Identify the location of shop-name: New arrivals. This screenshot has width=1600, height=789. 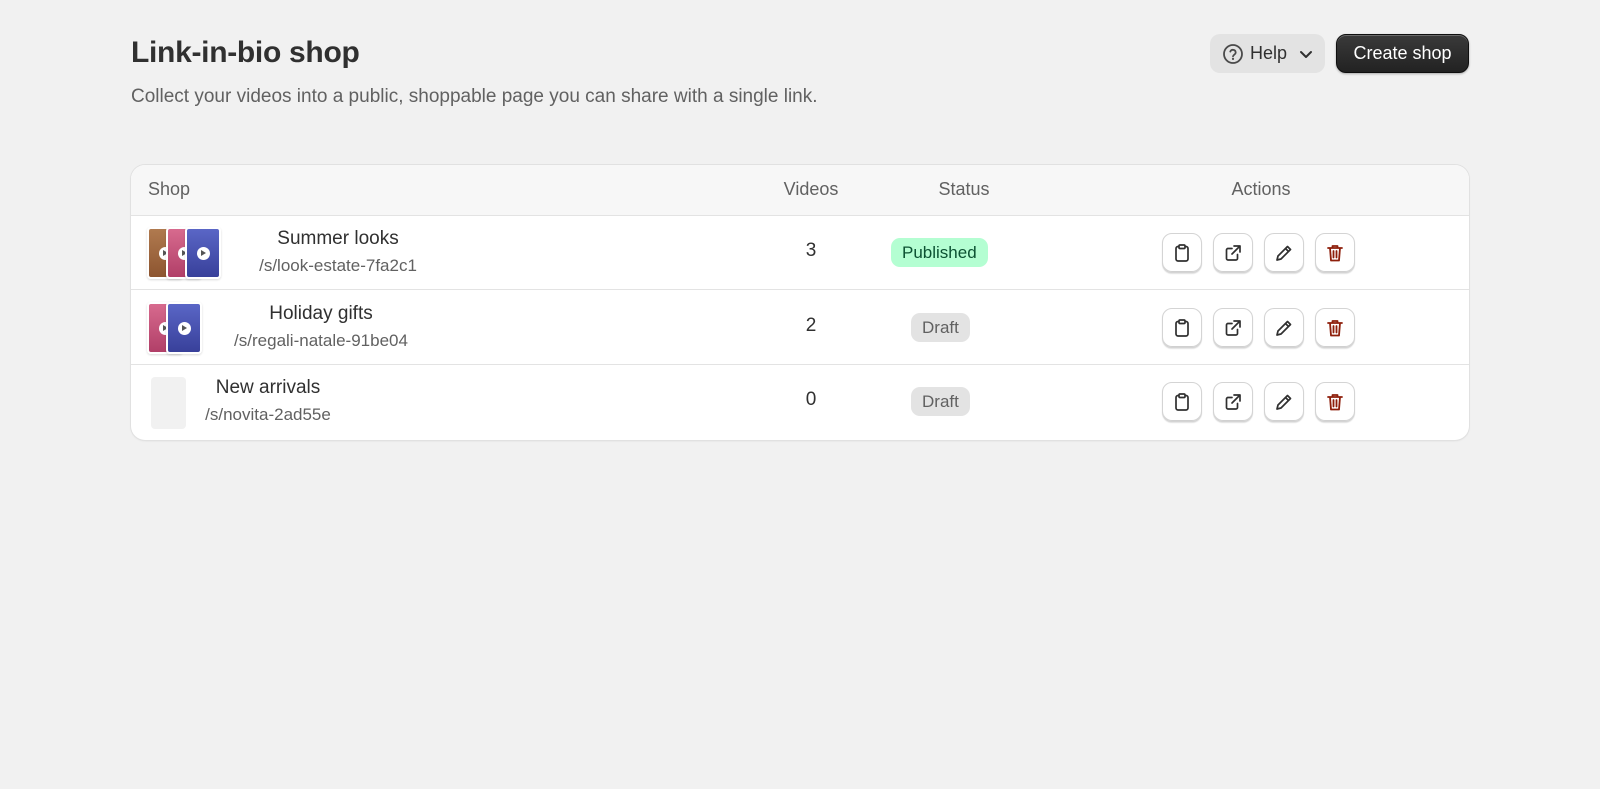
(268, 387).